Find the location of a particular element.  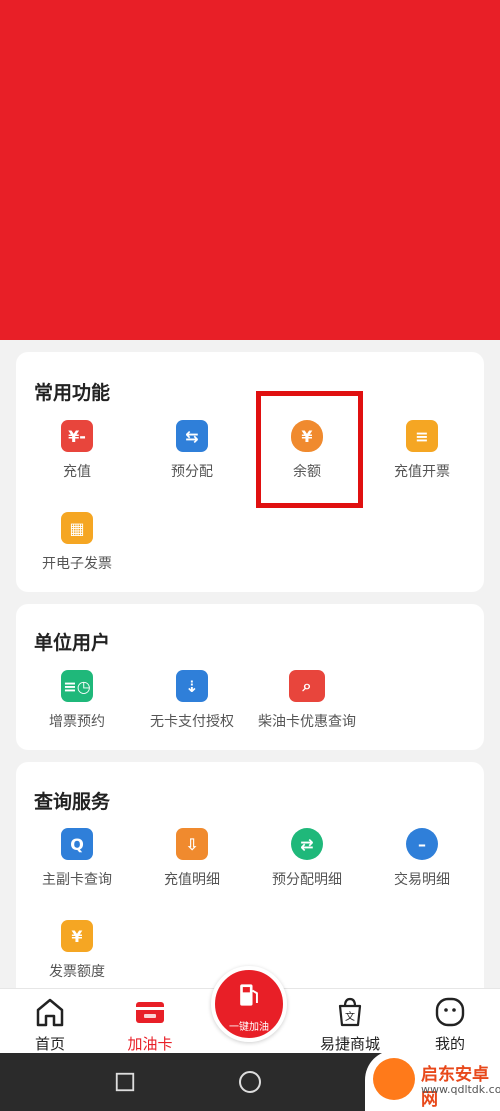

yuan-card-icon: ¥- is located at coordinates (77, 436).